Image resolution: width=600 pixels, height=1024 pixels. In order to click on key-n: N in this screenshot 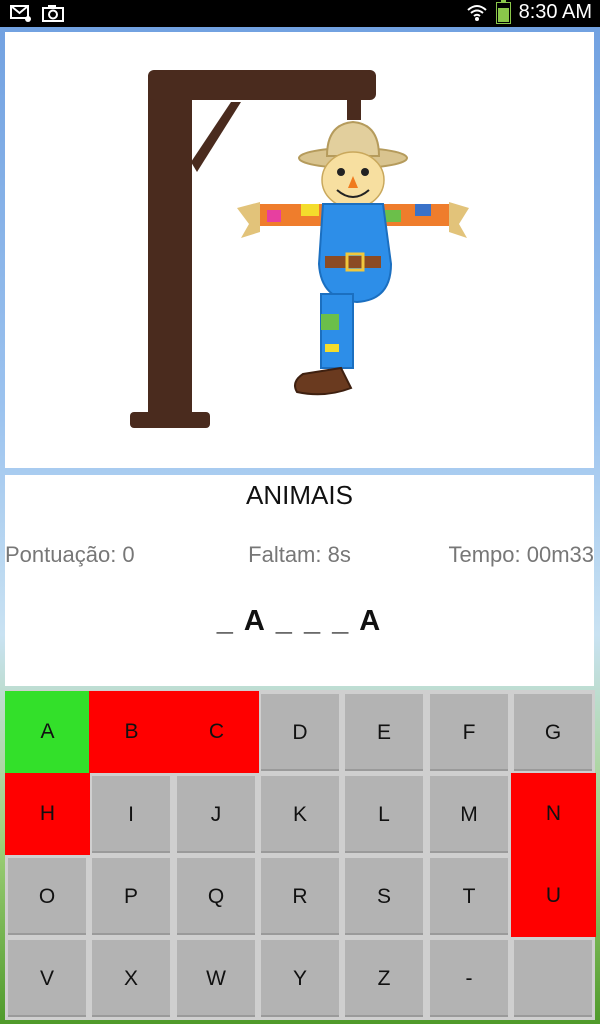, I will do `click(553, 814)`.